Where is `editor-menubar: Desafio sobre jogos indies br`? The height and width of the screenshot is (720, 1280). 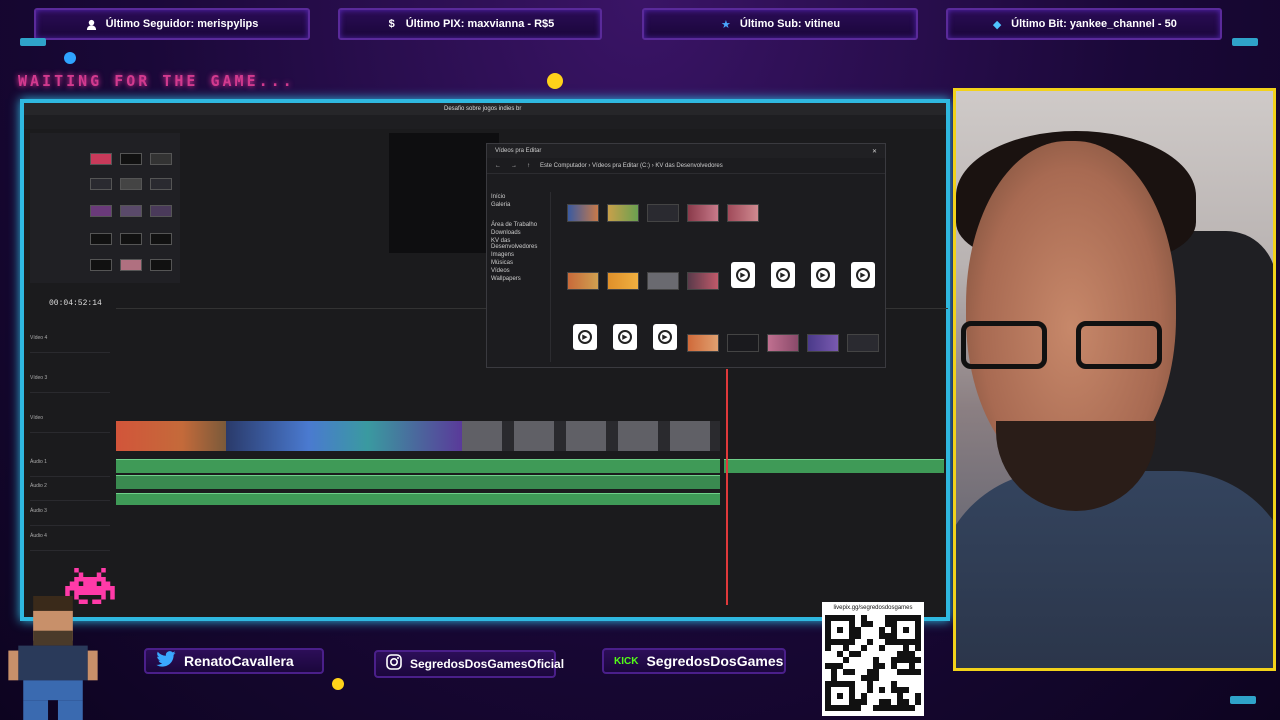 editor-menubar: Desafio sobre jogos indies br is located at coordinates (485, 109).